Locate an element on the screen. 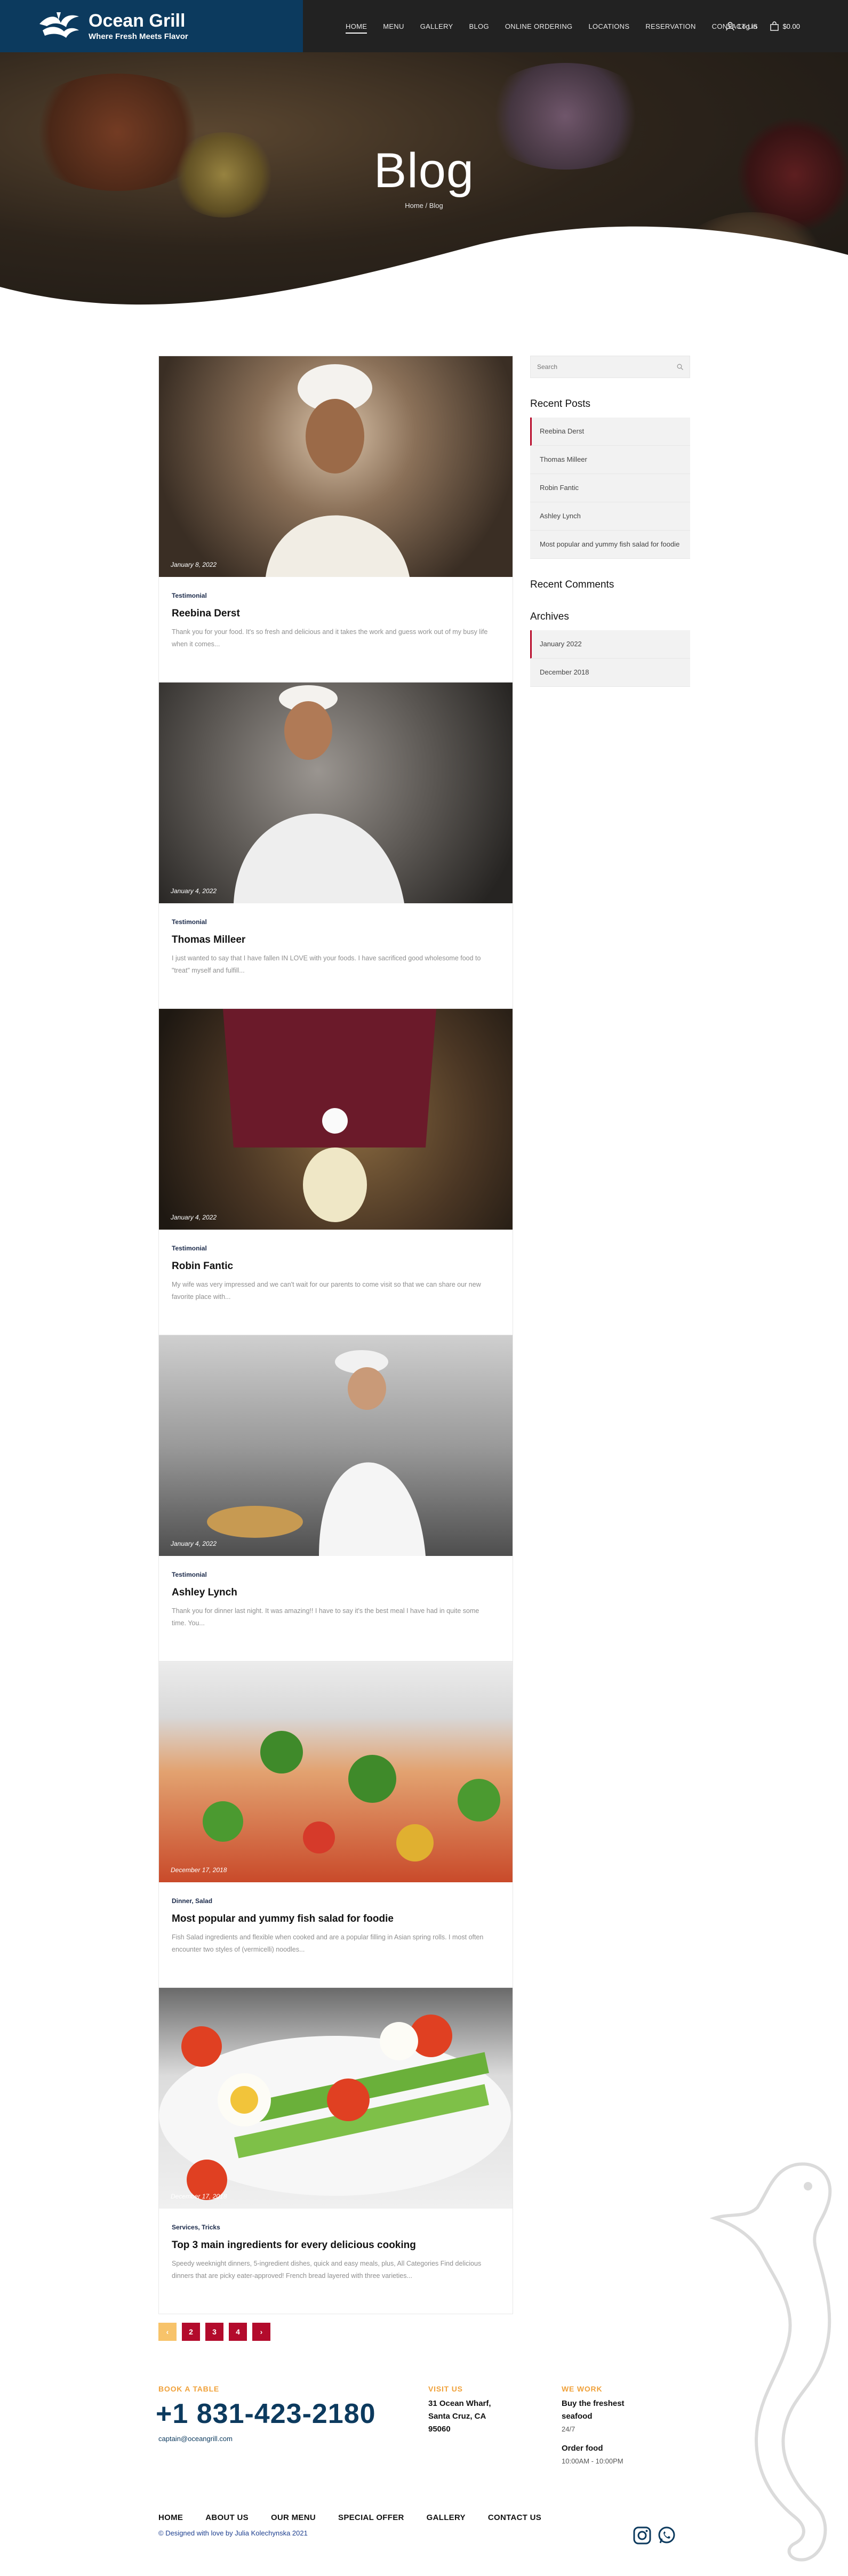 Image resolution: width=848 pixels, height=2576 pixels. hero-wave-divider is located at coordinates (424, 270).